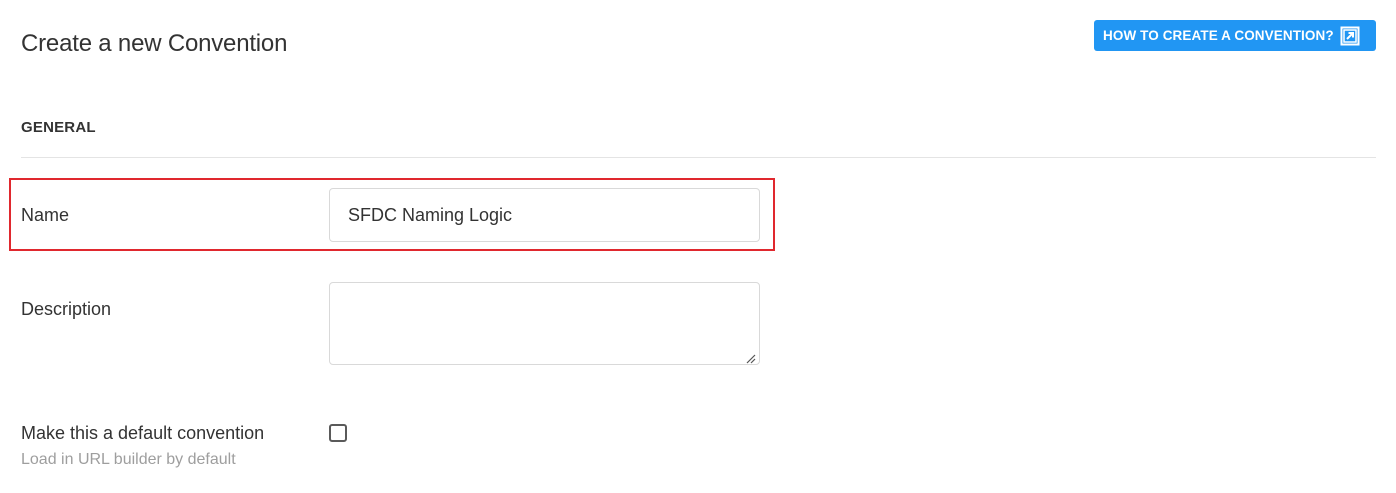 Image resolution: width=1396 pixels, height=493 pixels. What do you see at coordinates (58, 127) in the screenshot?
I see `section-heading-general: GENERAL` at bounding box center [58, 127].